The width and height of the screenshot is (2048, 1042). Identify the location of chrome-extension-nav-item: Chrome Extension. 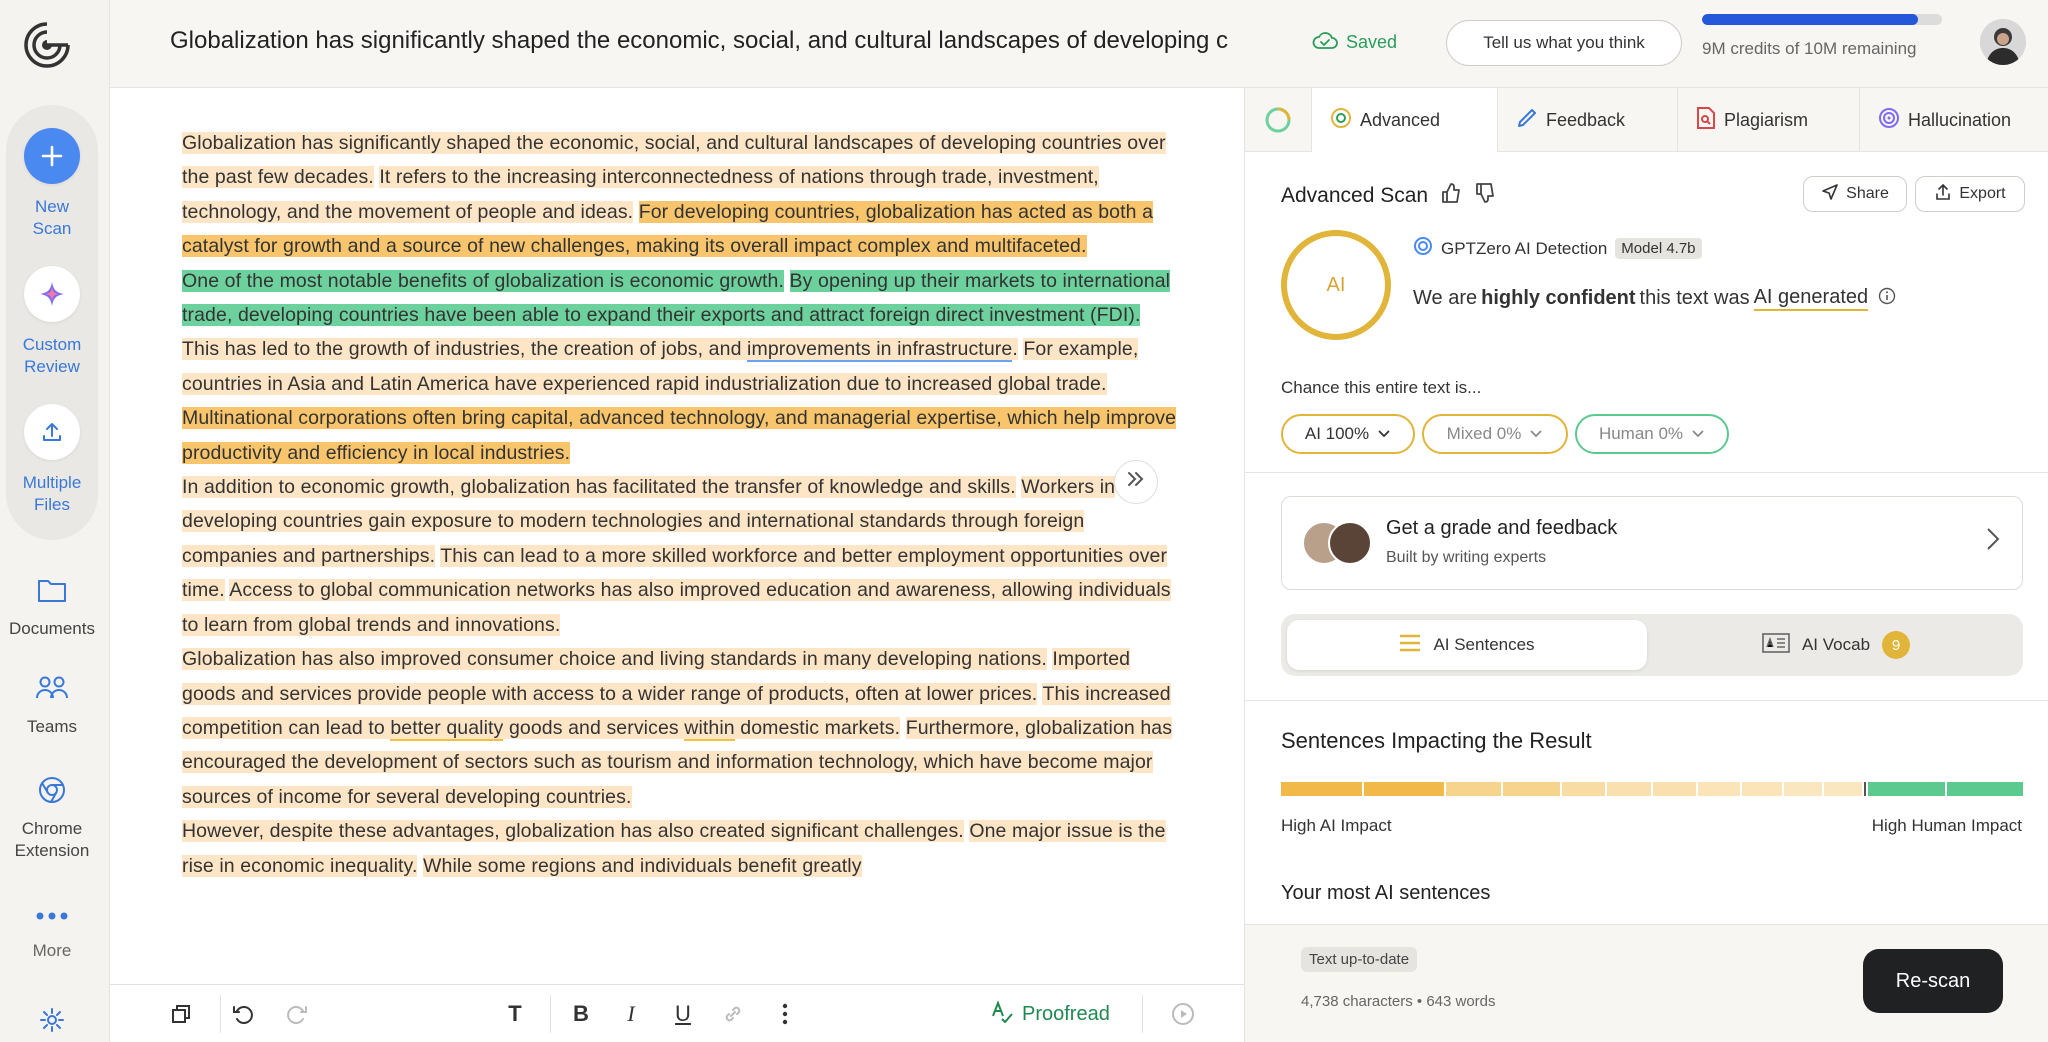
(52, 816).